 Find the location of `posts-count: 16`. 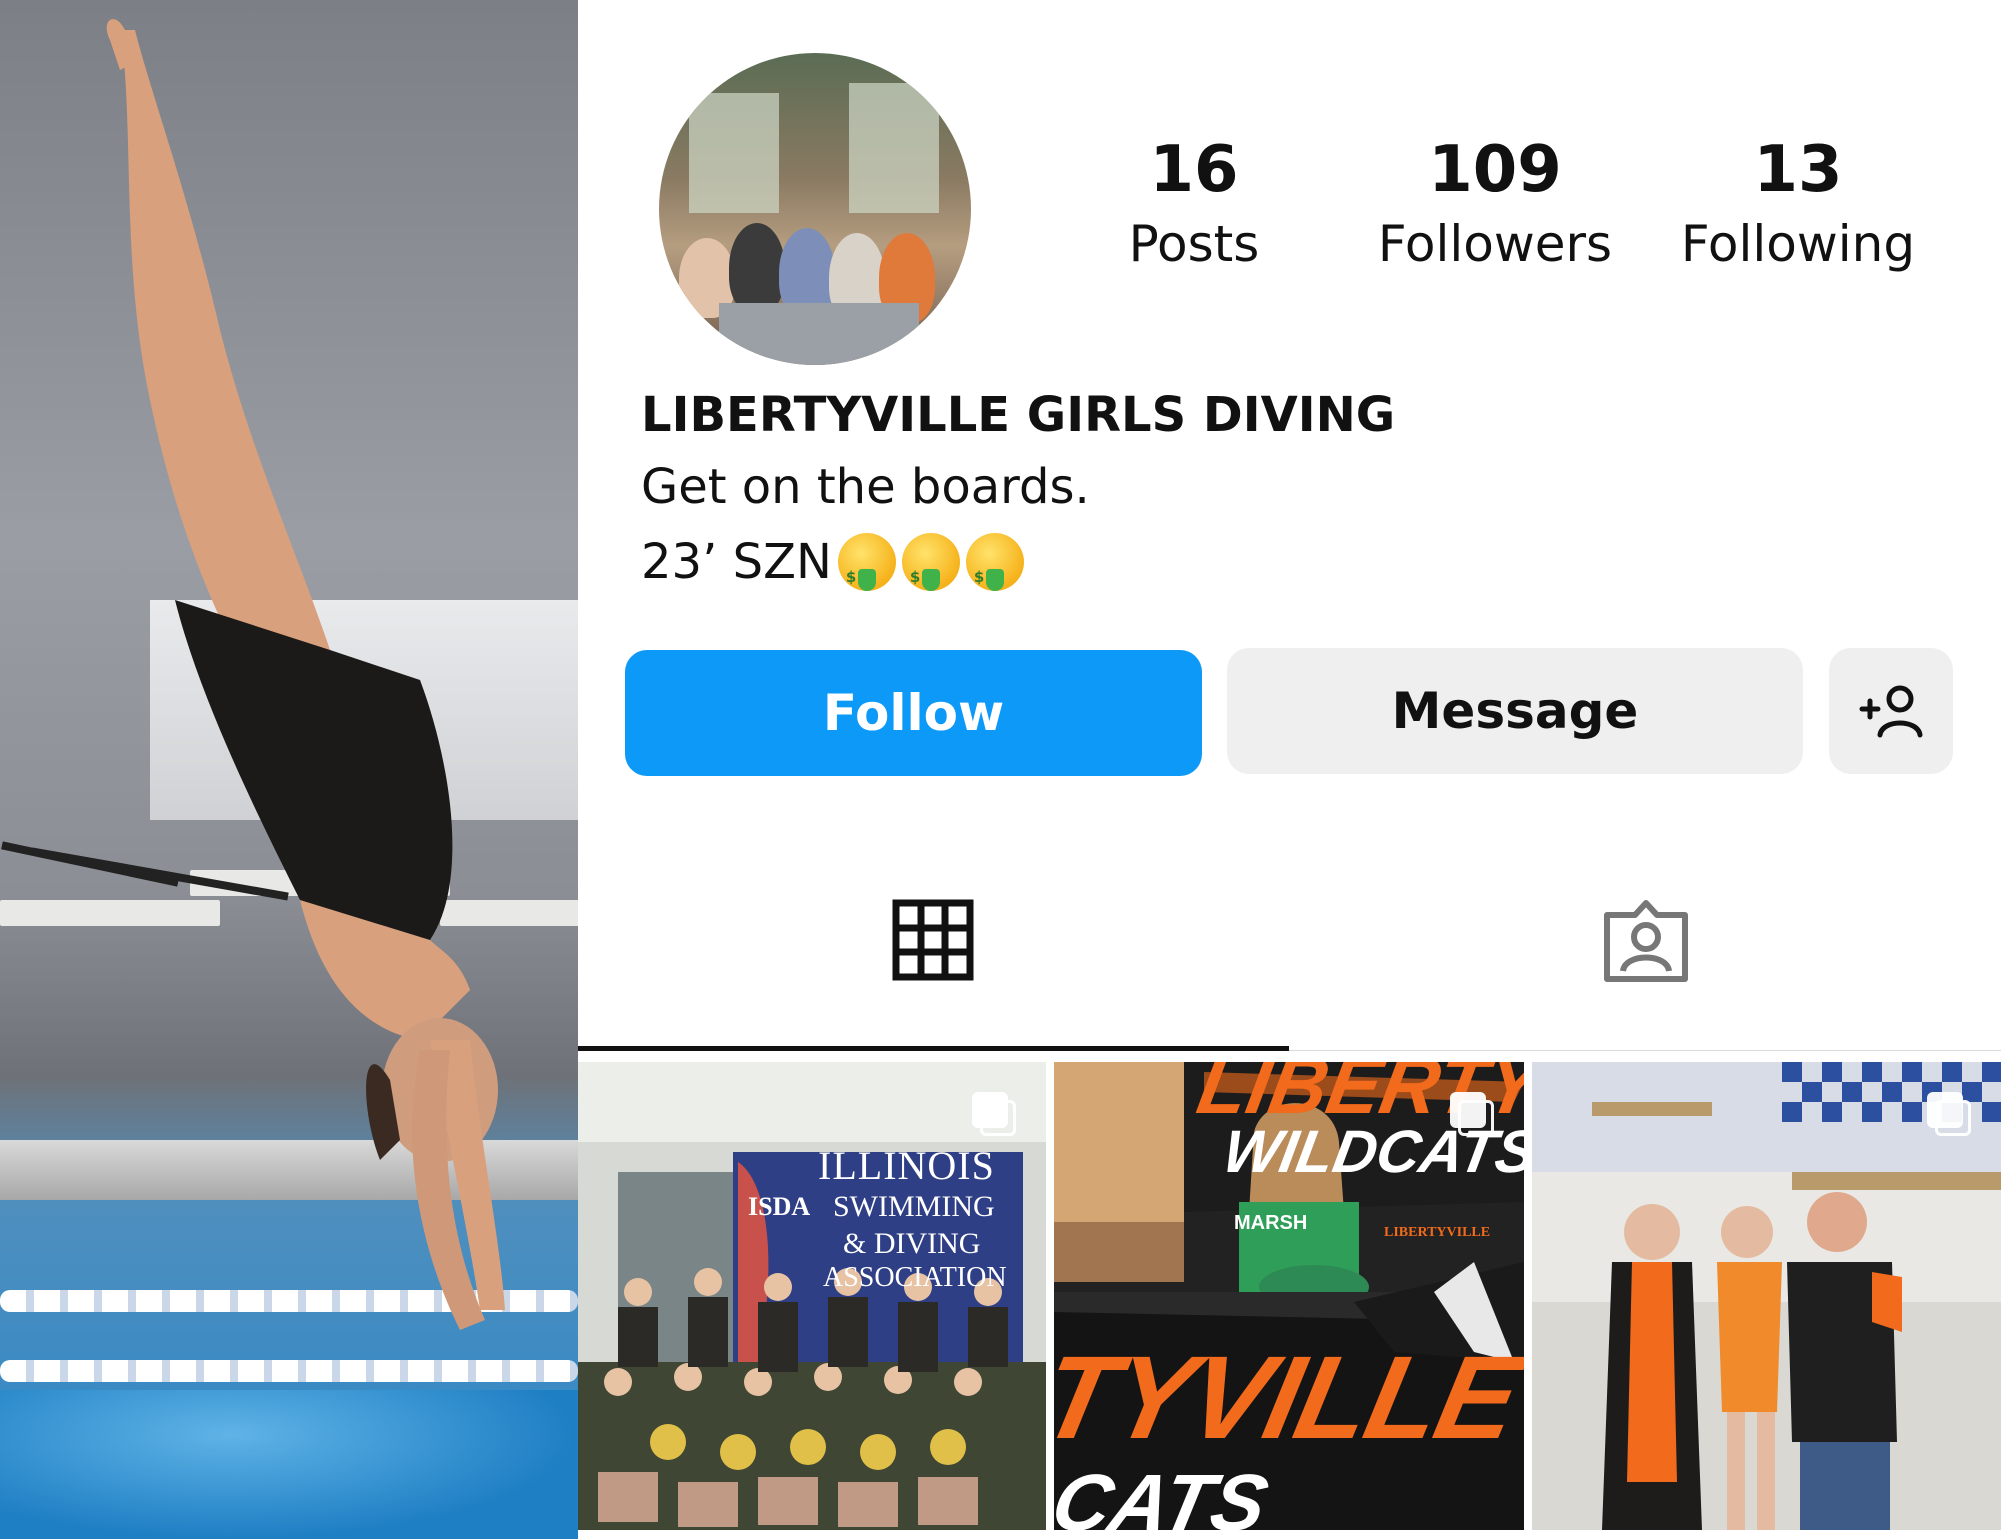

posts-count: 16 is located at coordinates (1194, 170).